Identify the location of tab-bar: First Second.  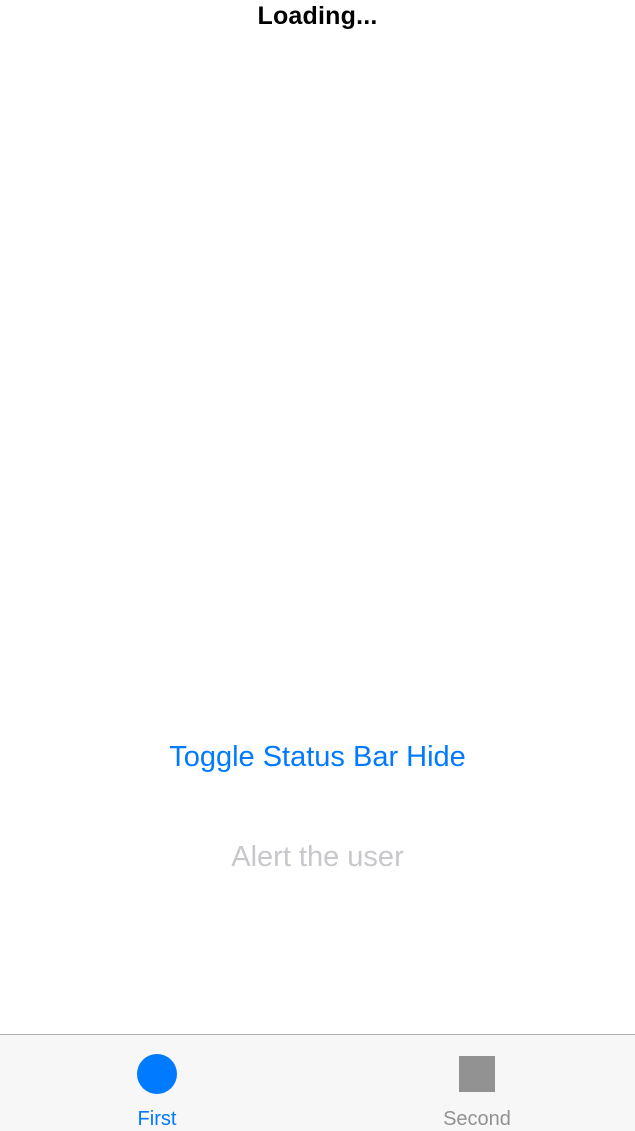
(317, 1082).